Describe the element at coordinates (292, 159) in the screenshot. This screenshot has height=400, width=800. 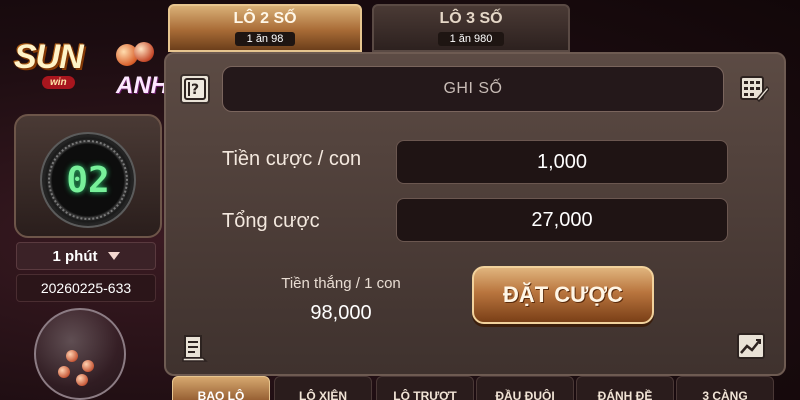
I see `stake-label: Tiền cược / con` at that location.